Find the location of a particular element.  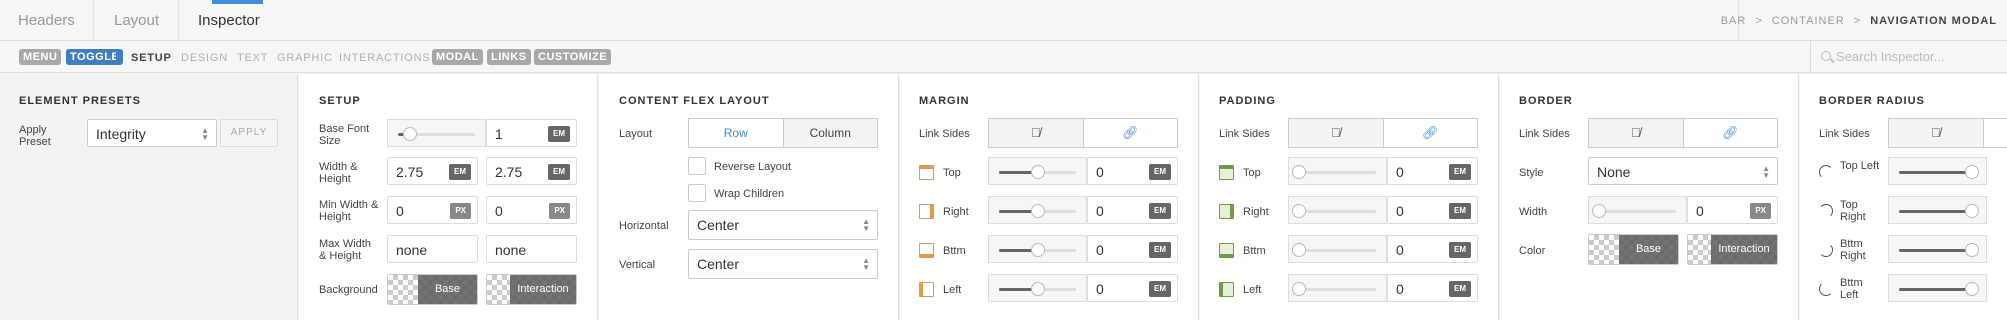

subnav-design: DESIGN is located at coordinates (204, 58).